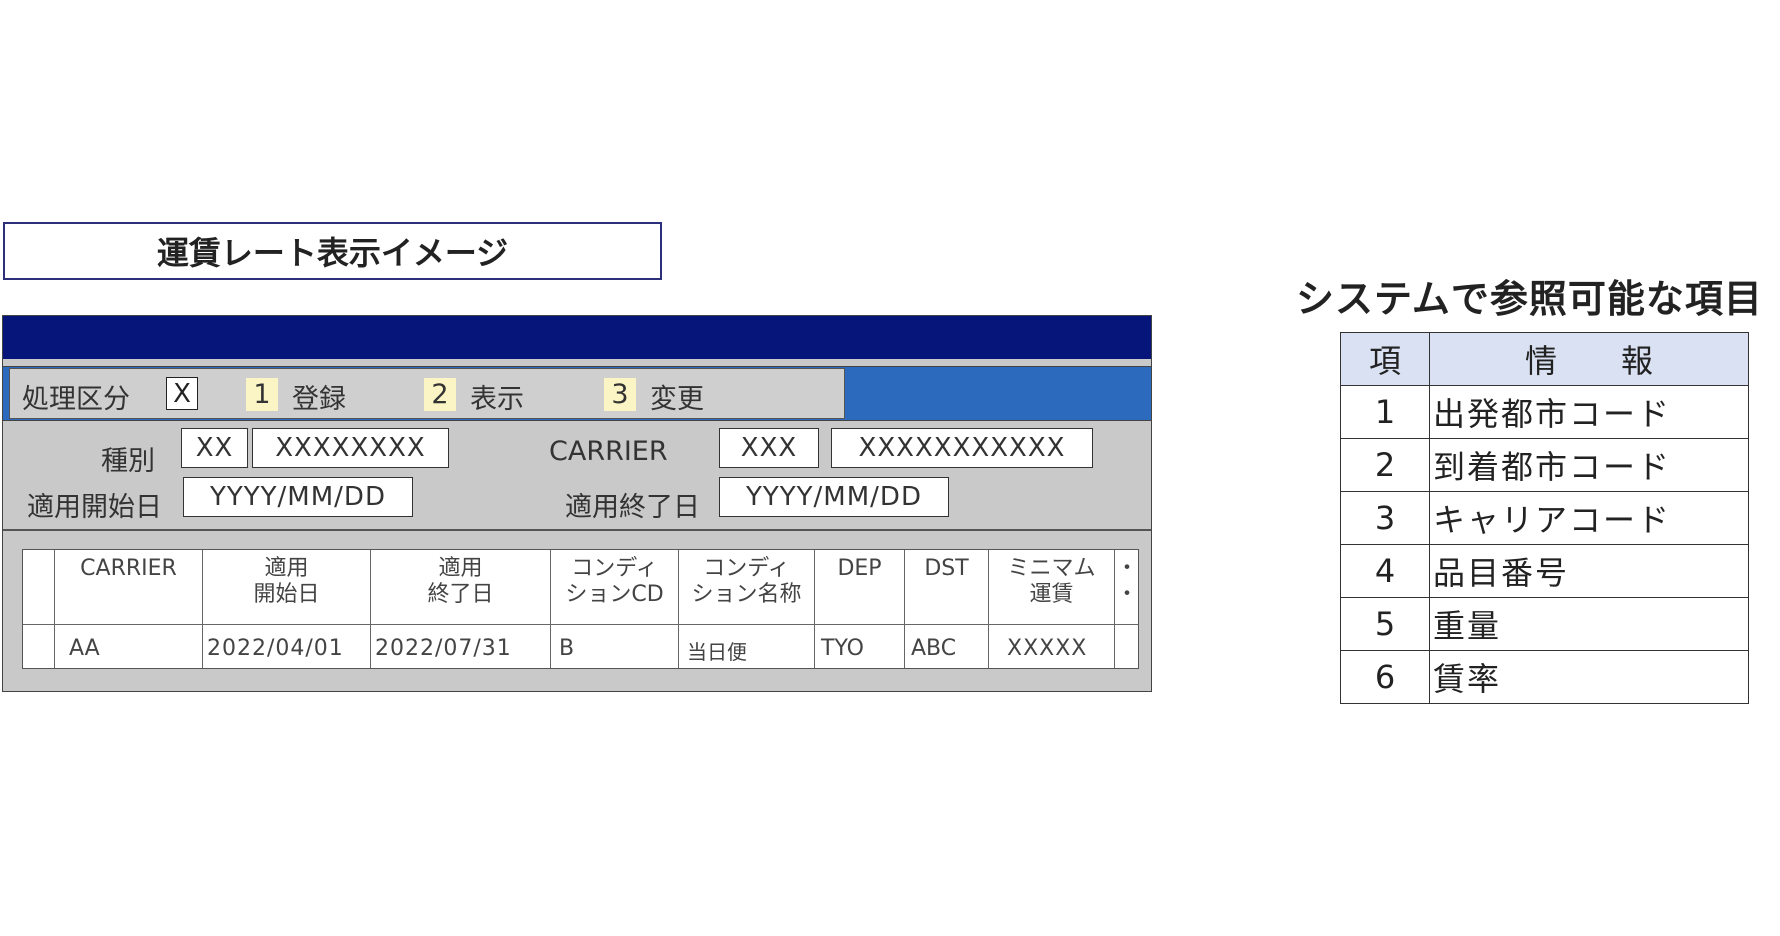 This screenshot has height=936, width=1780. Describe the element at coordinates (129, 590) in the screenshot. I see `col-header-carrier: CARRIER` at that location.